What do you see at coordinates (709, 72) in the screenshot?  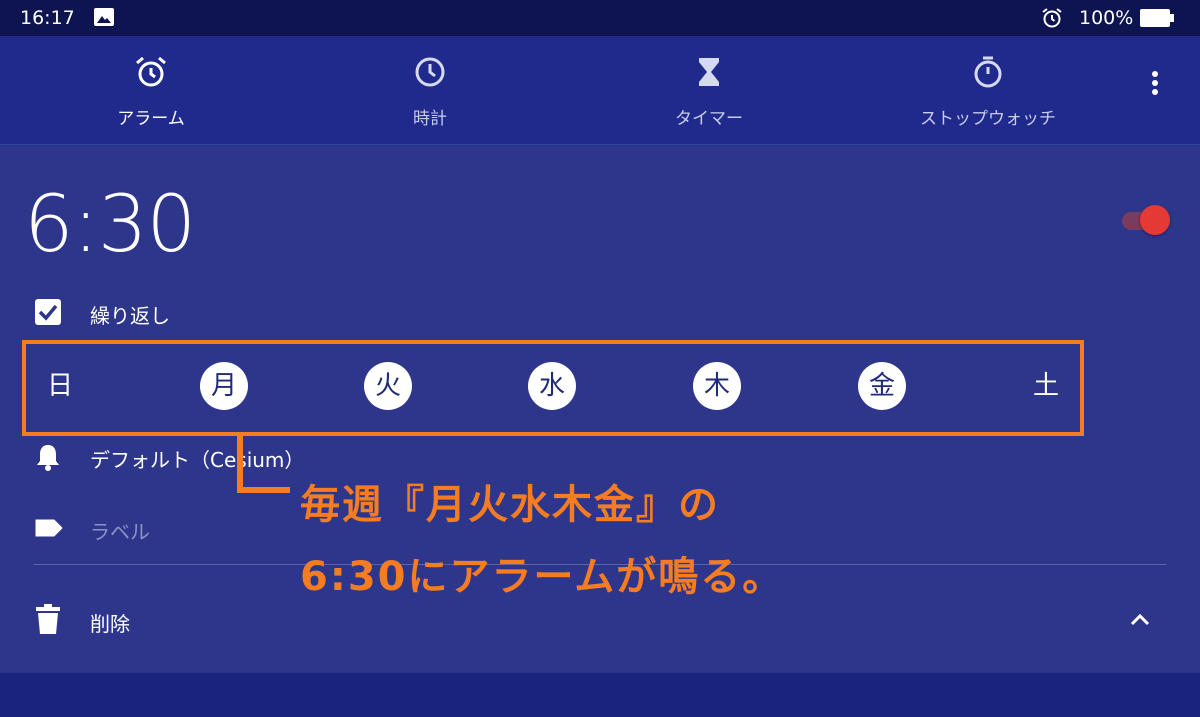 I see `hourglass-icon` at bounding box center [709, 72].